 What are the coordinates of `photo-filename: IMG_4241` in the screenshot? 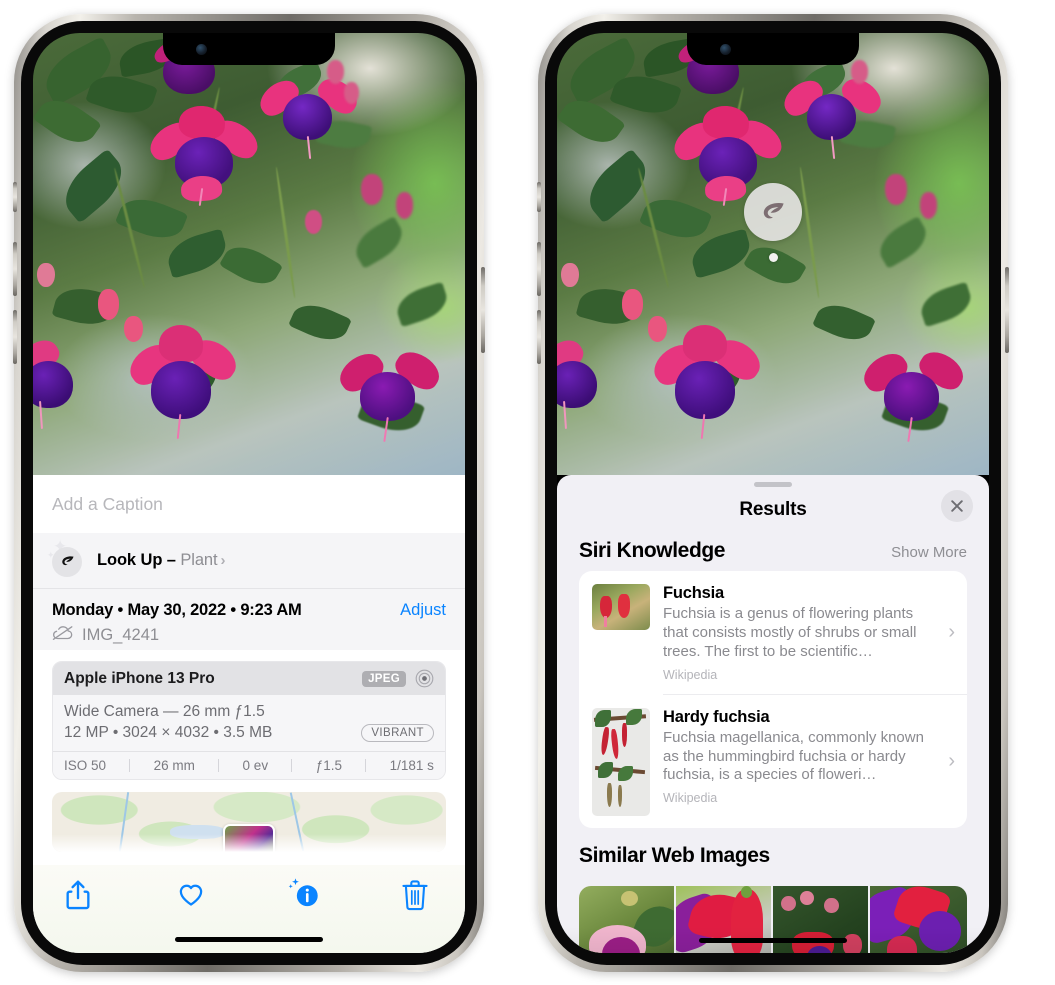 It's located at (121, 635).